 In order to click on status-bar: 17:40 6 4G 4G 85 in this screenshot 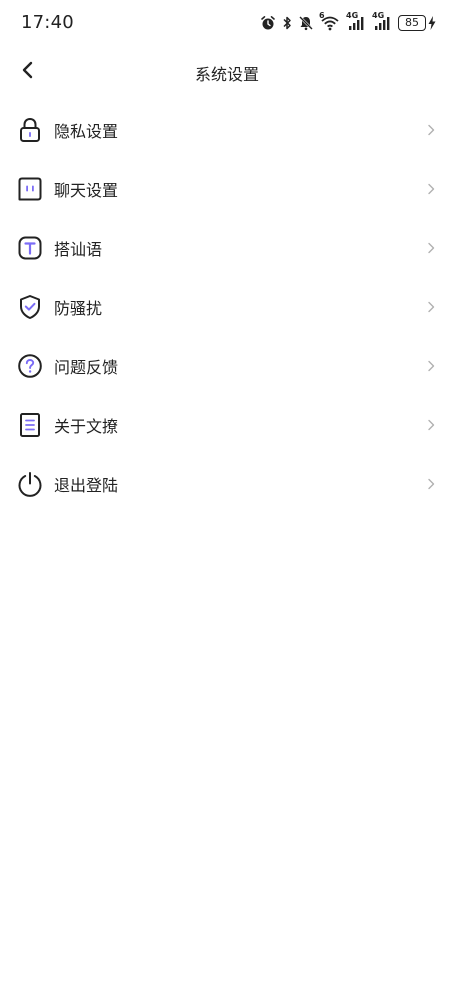, I will do `click(227, 23)`.